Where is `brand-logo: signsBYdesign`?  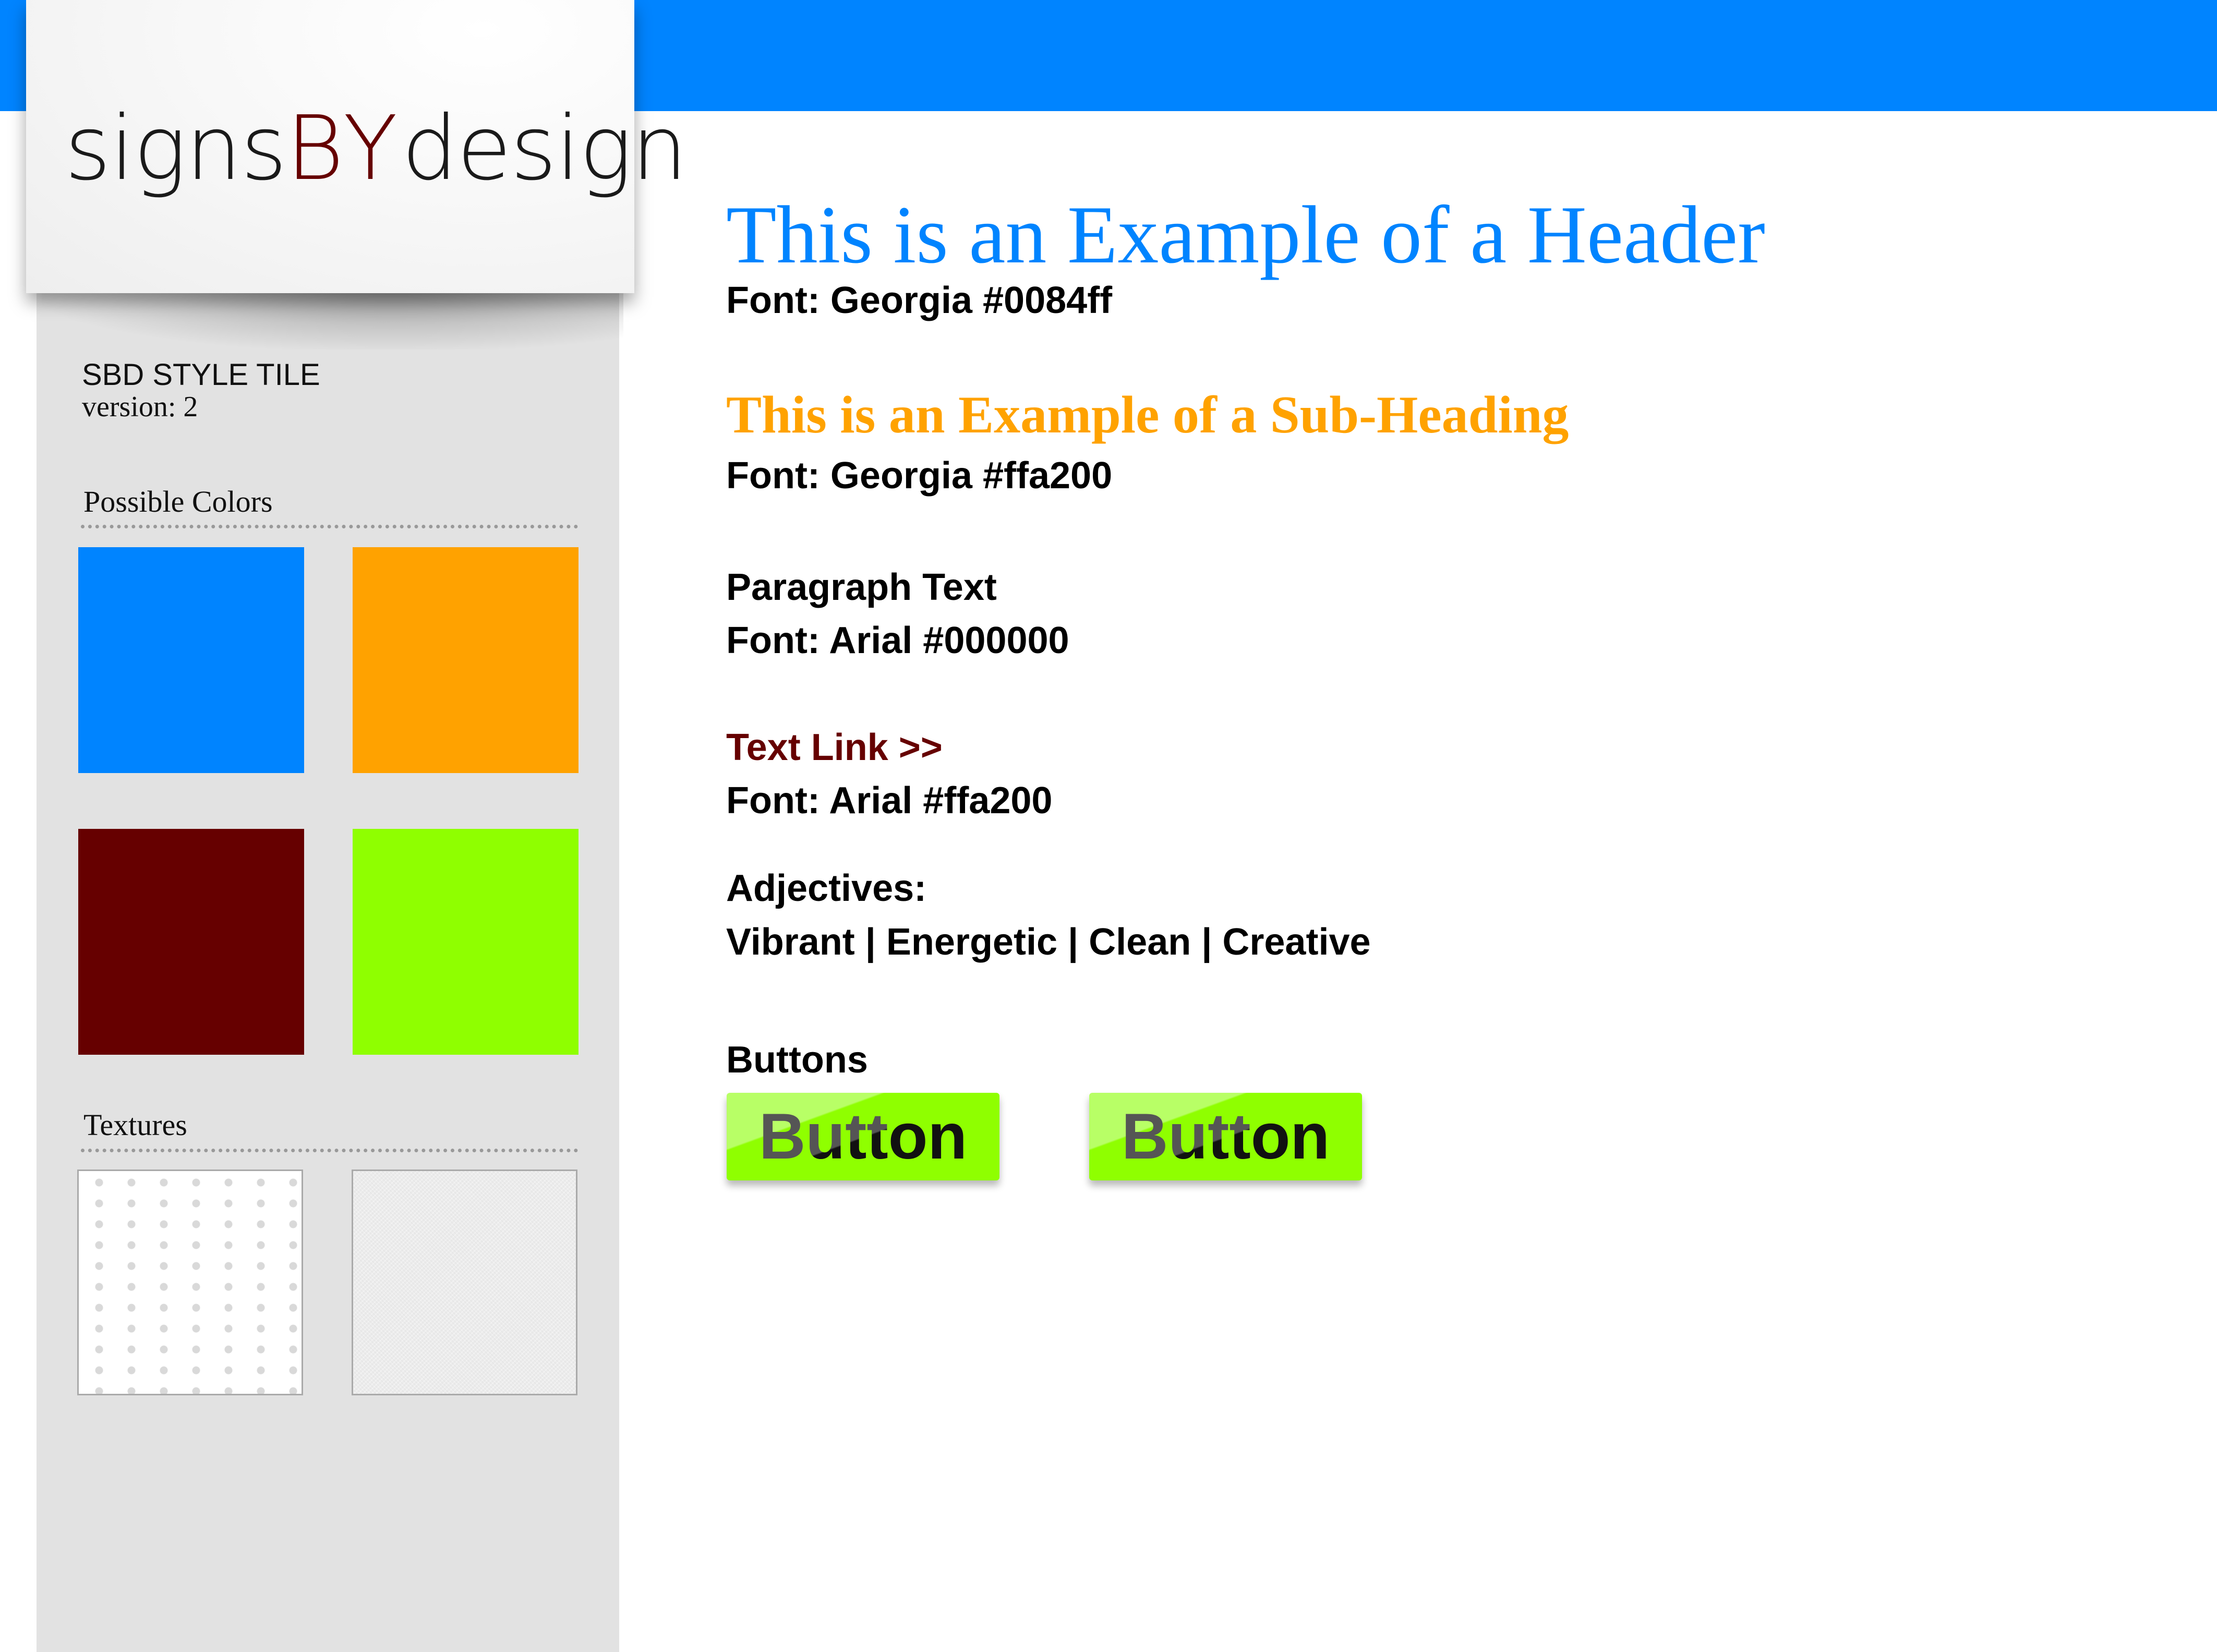
brand-logo: signsBYdesign is located at coordinates (377, 148).